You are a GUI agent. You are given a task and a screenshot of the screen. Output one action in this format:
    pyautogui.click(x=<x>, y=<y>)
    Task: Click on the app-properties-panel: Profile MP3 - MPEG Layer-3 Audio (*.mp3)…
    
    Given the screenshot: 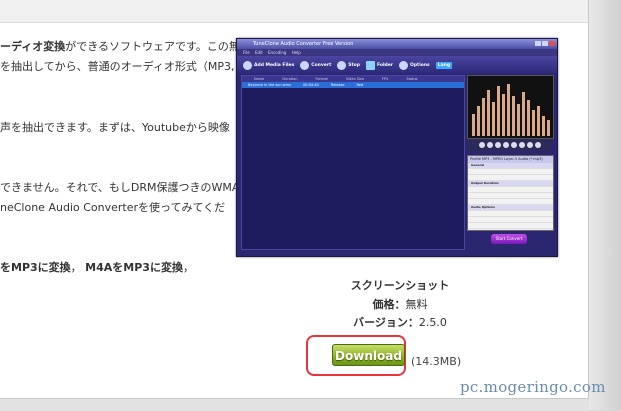 What is the action you would take?
    pyautogui.click(x=510, y=193)
    